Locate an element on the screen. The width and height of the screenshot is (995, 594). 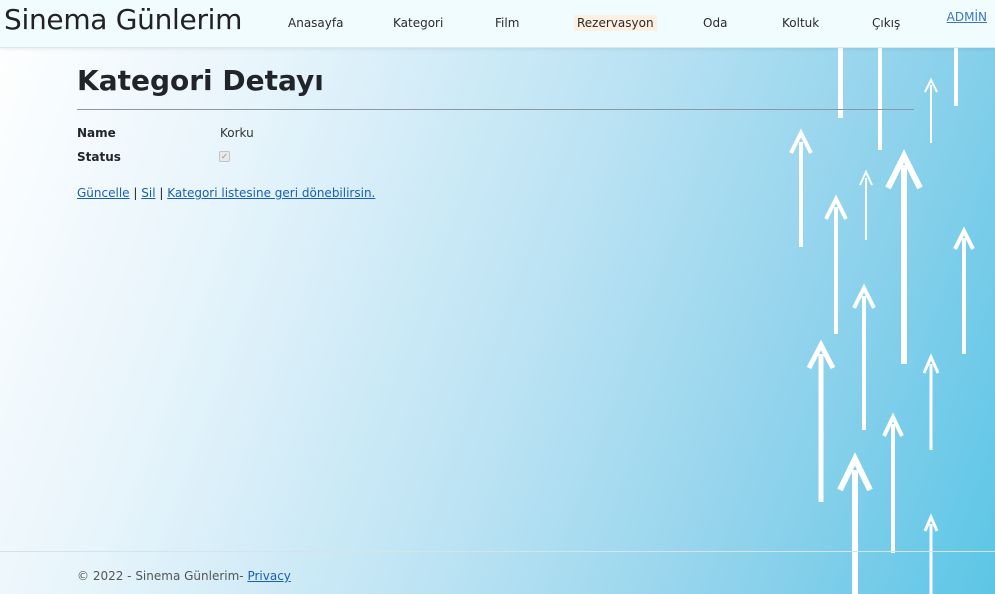
admin-user-link: ADMİN is located at coordinates (967, 17).